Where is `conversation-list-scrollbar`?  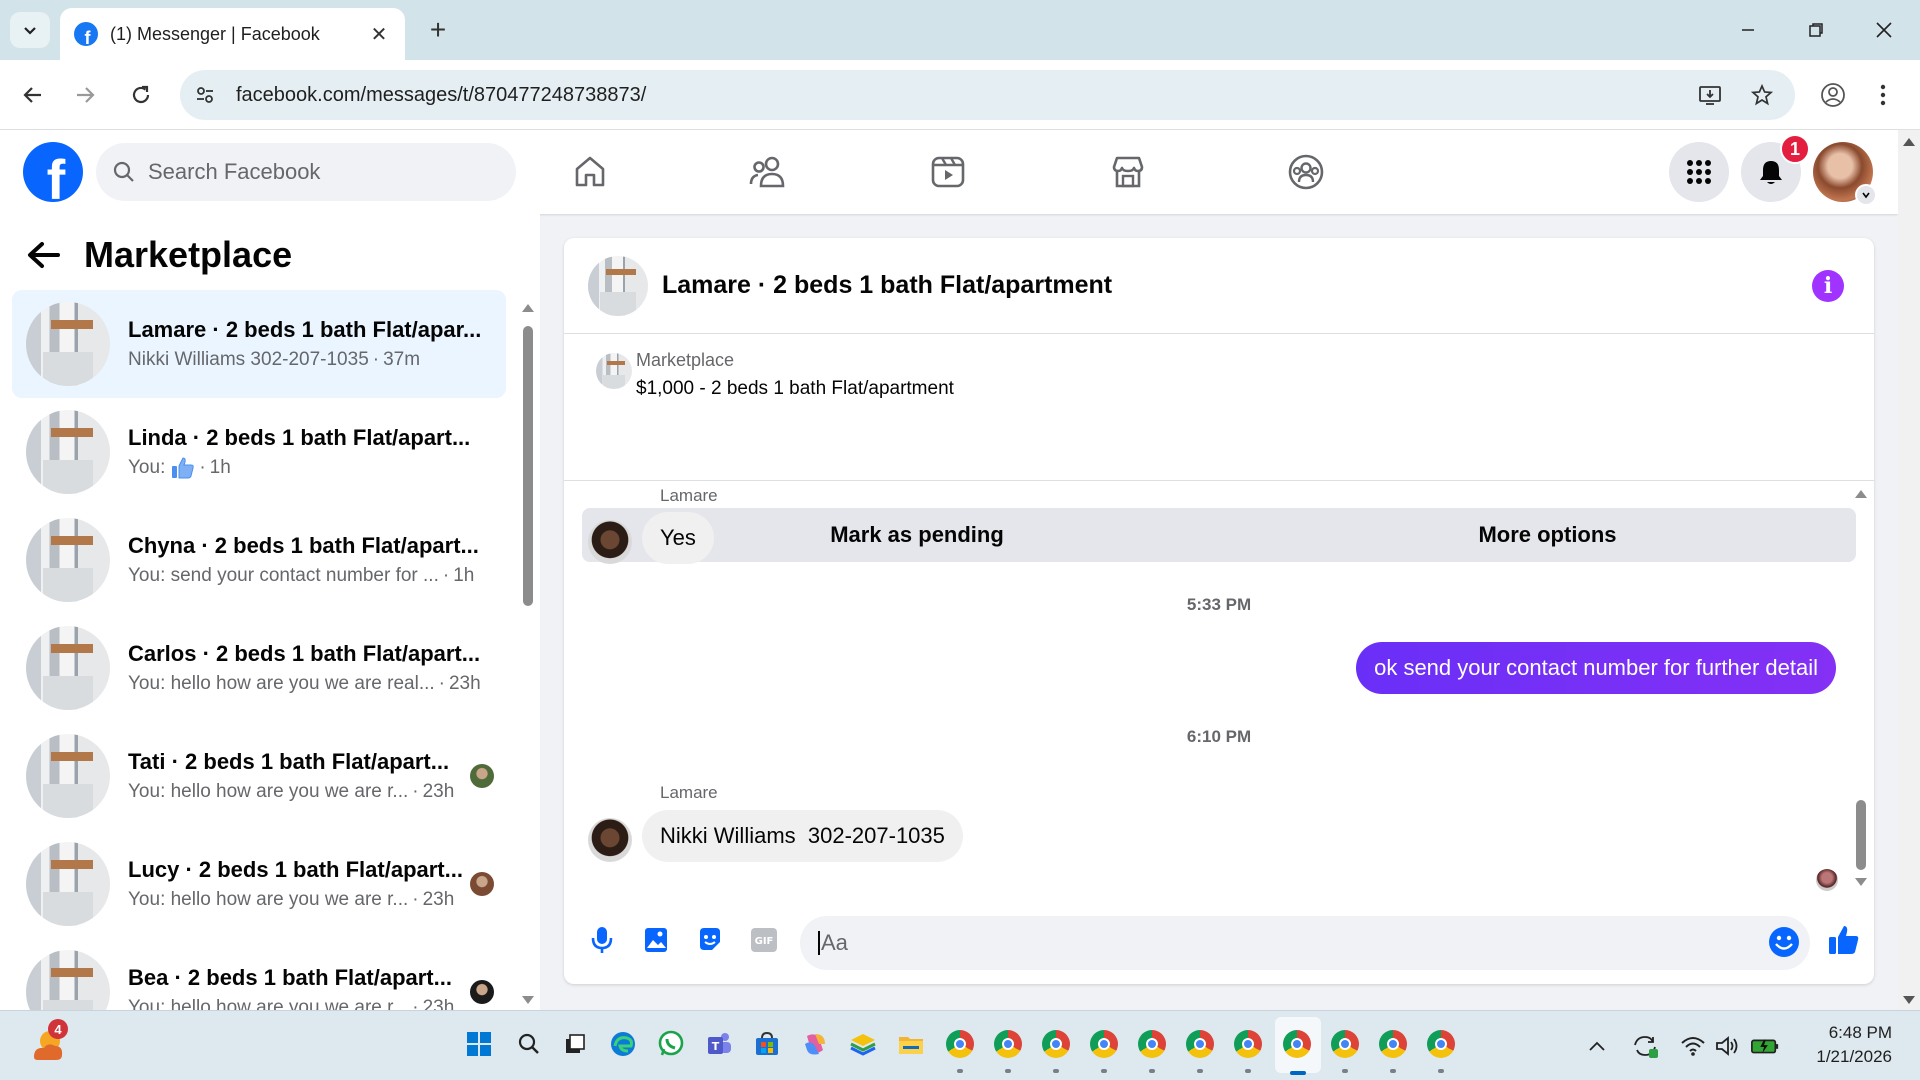
conversation-list-scrollbar is located at coordinates (528, 650).